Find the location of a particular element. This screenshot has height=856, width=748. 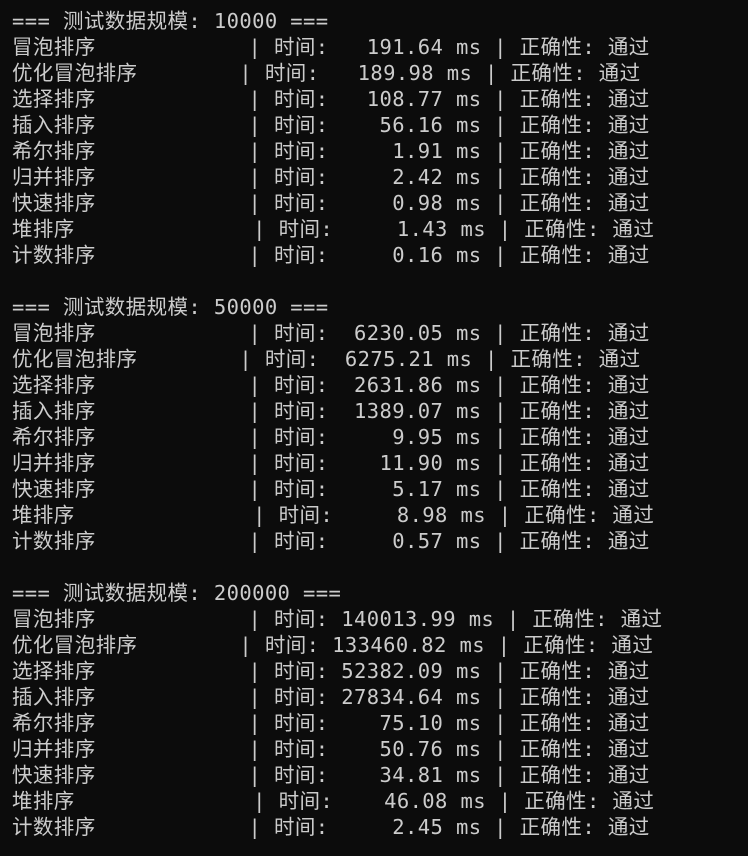

section-header-50000: === 测试数据规模: 50000 === is located at coordinates (170, 307).